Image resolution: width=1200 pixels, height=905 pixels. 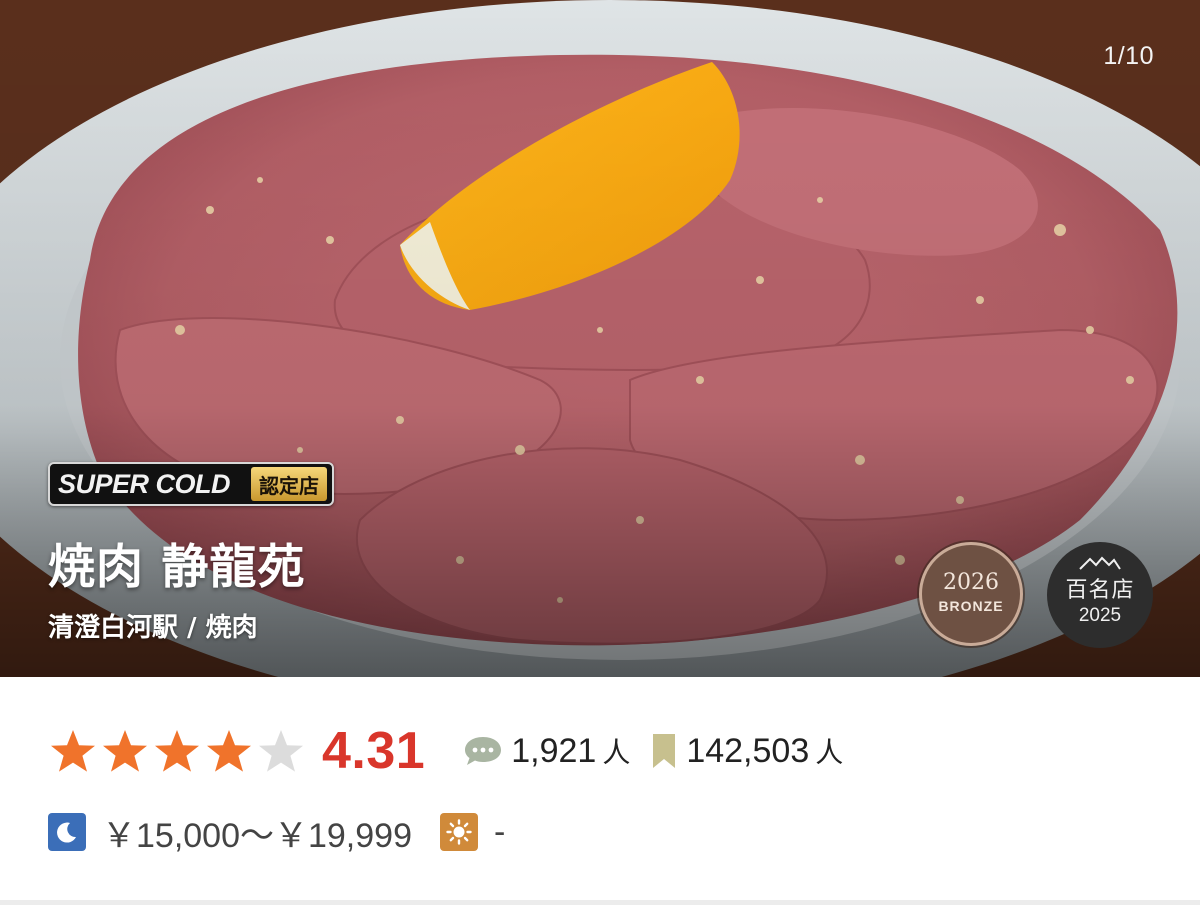 What do you see at coordinates (1128, 56) in the screenshot?
I see `photo-counter: 1/10` at bounding box center [1128, 56].